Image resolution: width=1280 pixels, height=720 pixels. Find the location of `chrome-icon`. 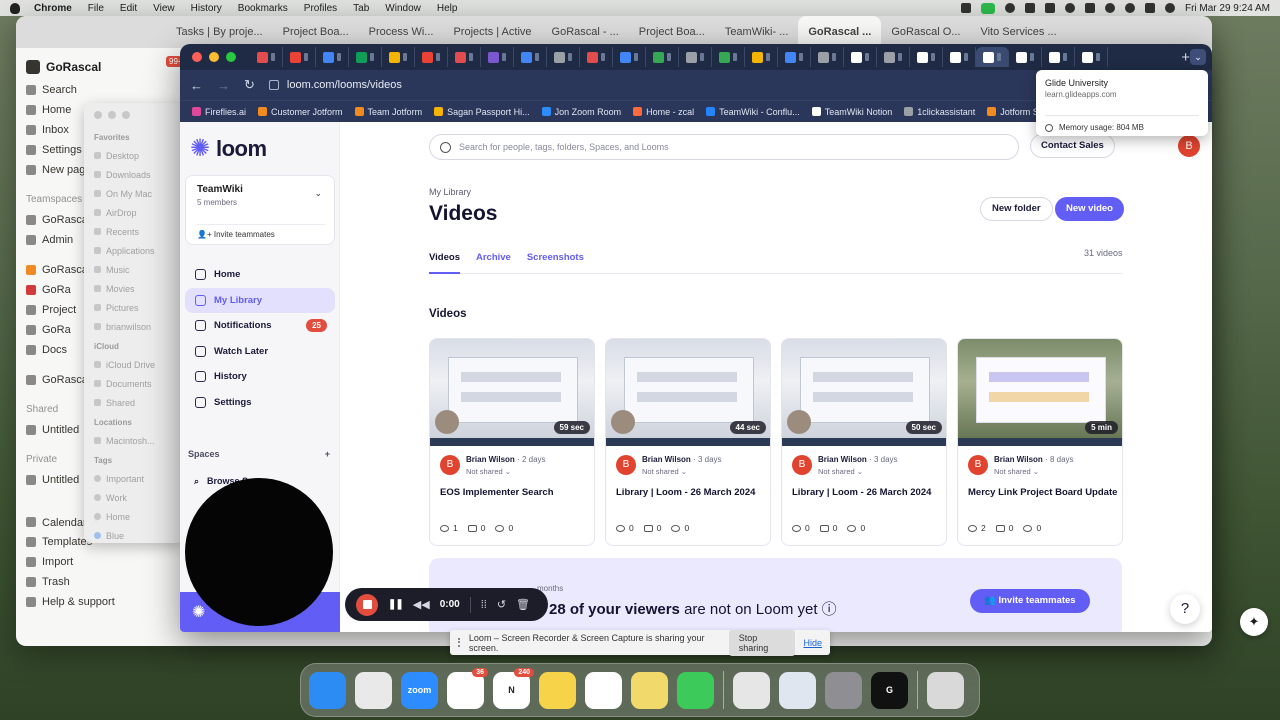

chrome-icon is located at coordinates (373, 690).